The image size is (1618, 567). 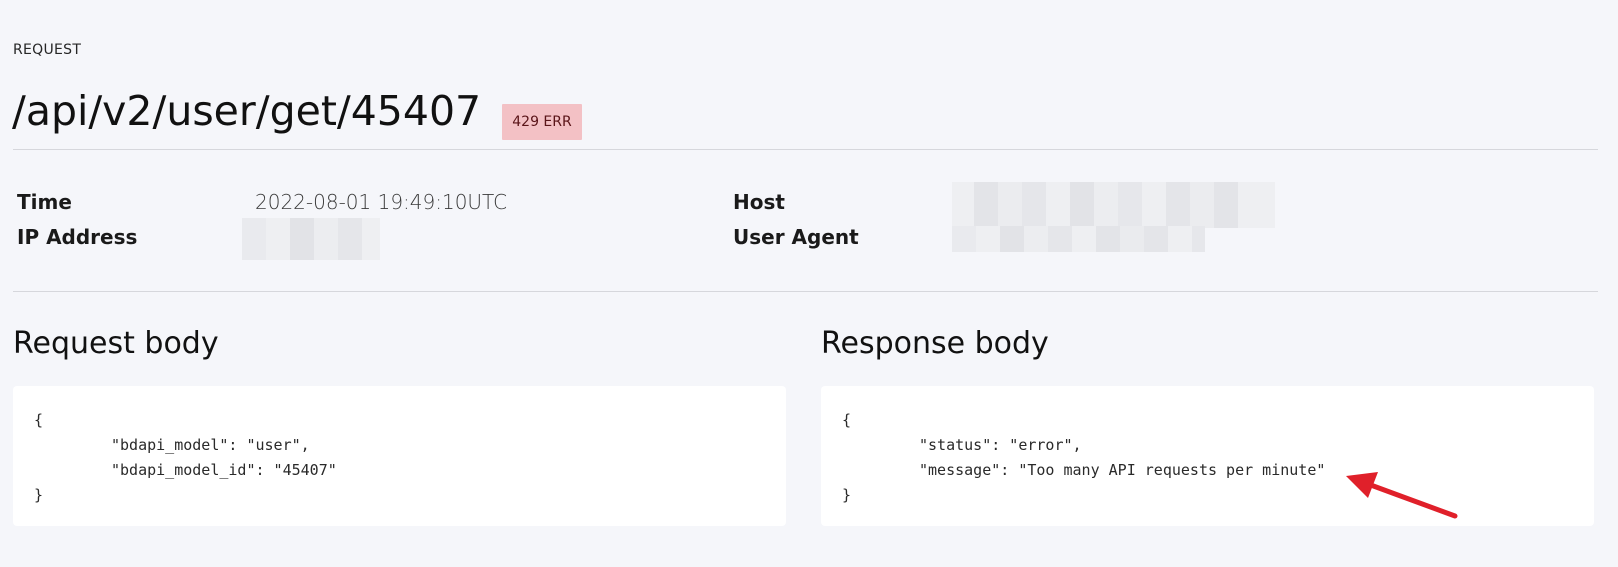 What do you see at coordinates (381, 202) in the screenshot?
I see `time-value: 2022-08-01 19:49:10UTC` at bounding box center [381, 202].